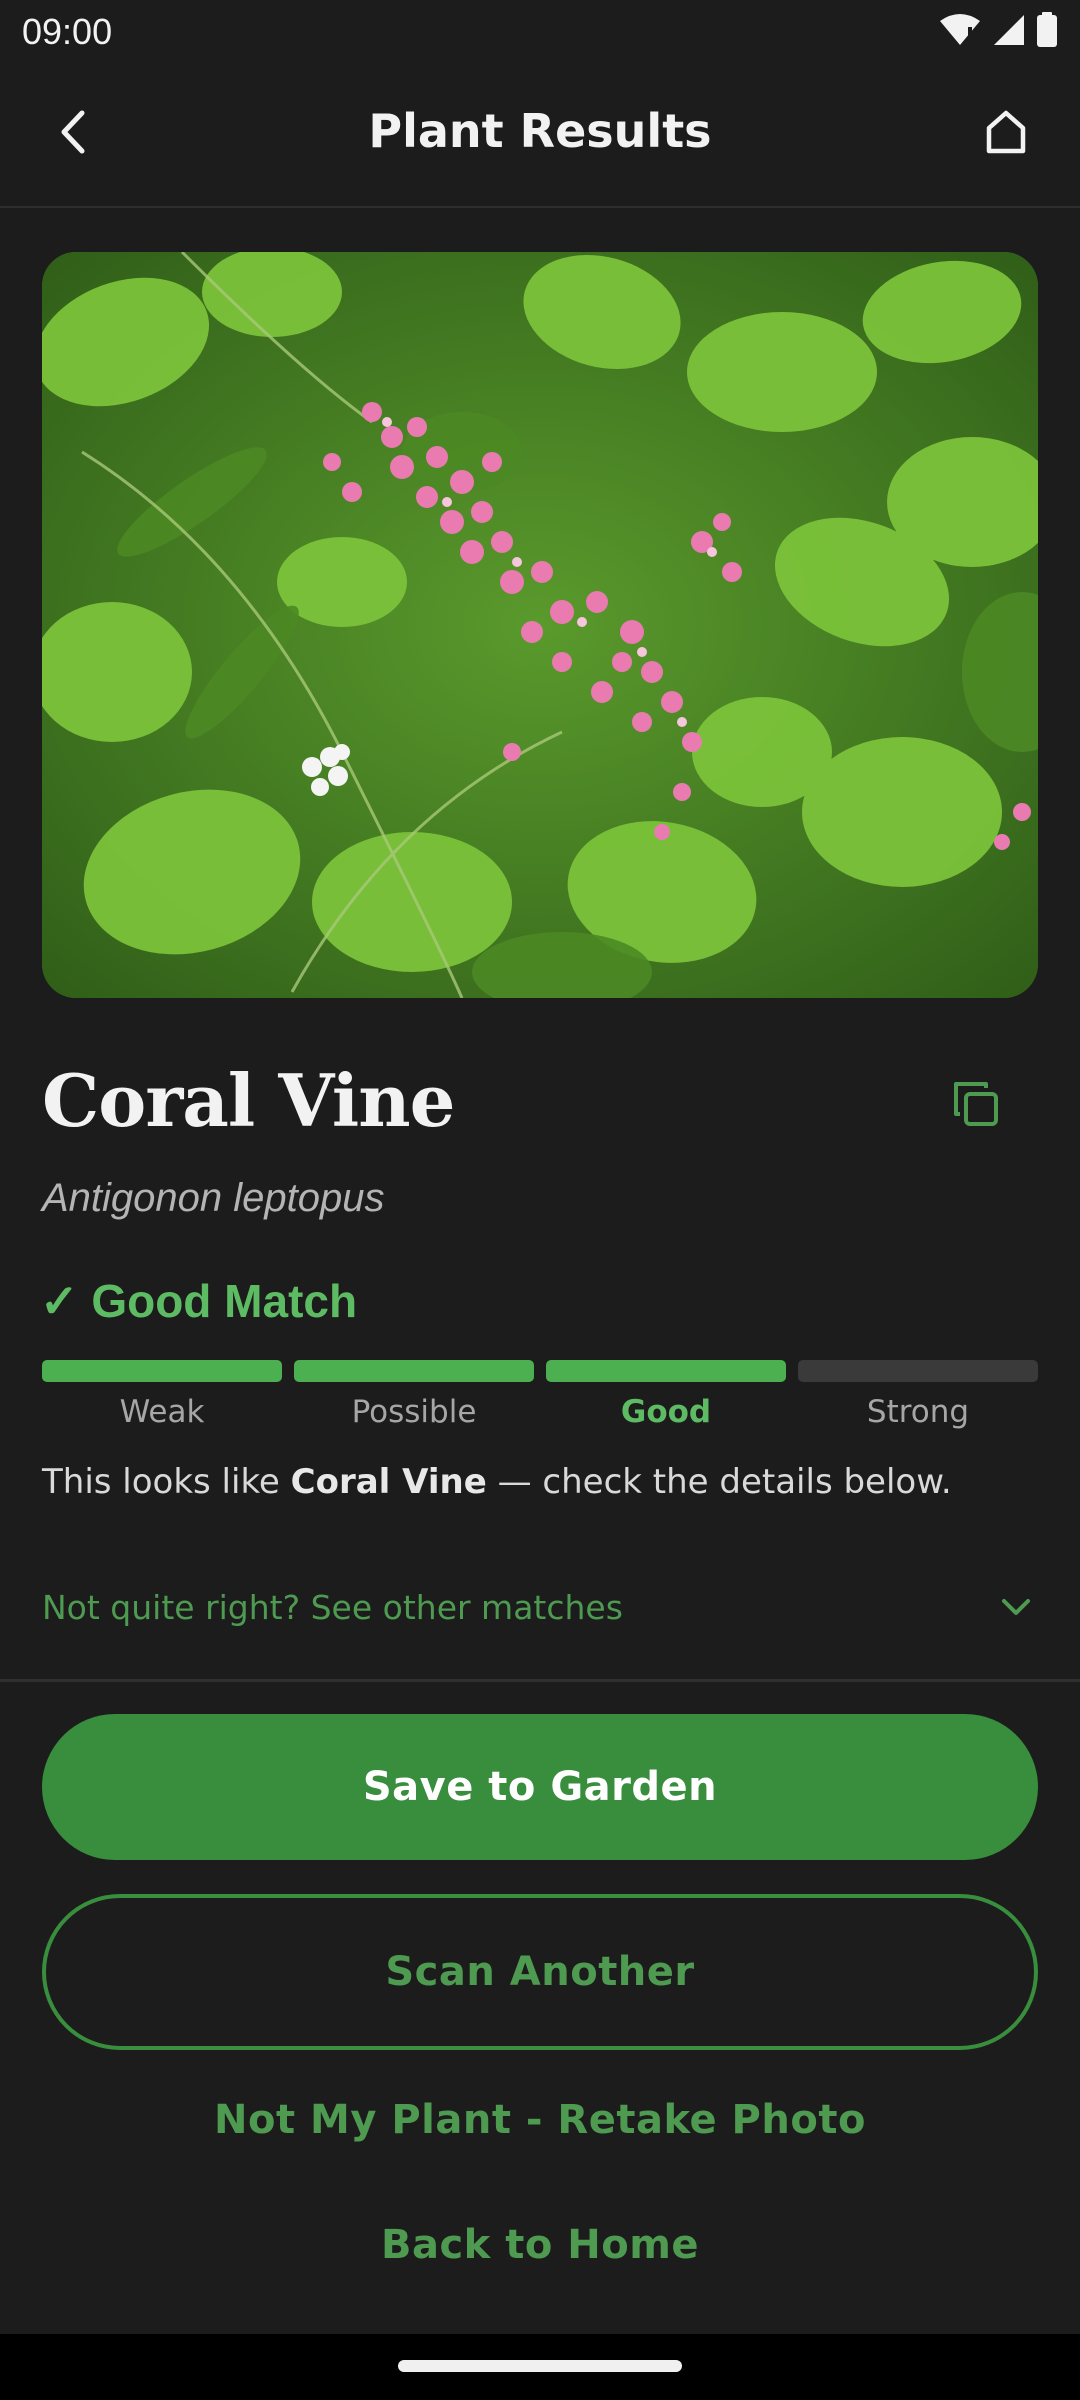 The height and width of the screenshot is (2400, 1080). What do you see at coordinates (540, 1787) in the screenshot?
I see `save-to-garden-button: Save to Garden` at bounding box center [540, 1787].